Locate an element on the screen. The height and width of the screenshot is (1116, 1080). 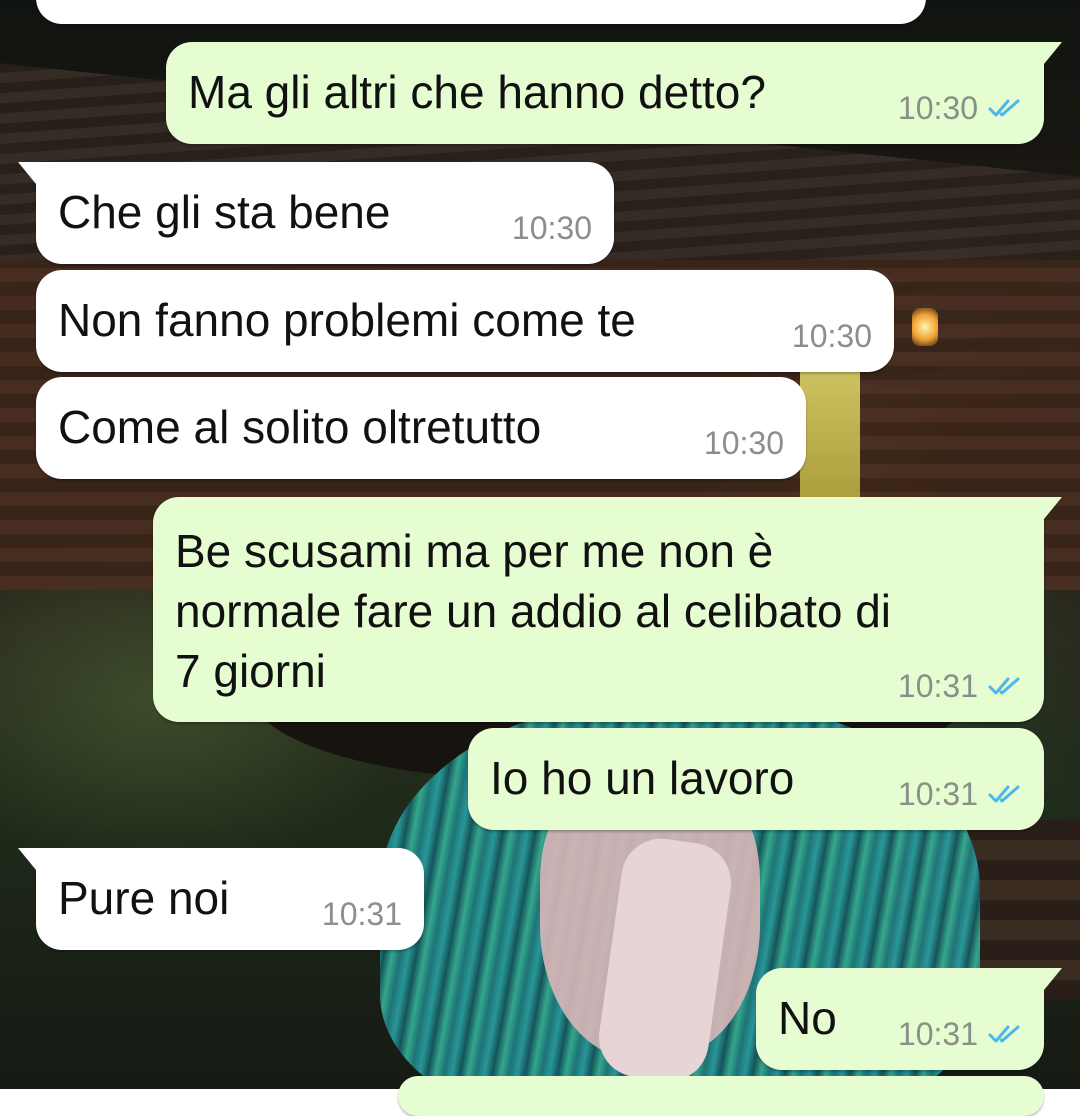
message-bubble-outgoing: Io ho un lavoro 10:31 is located at coordinates (756, 779).